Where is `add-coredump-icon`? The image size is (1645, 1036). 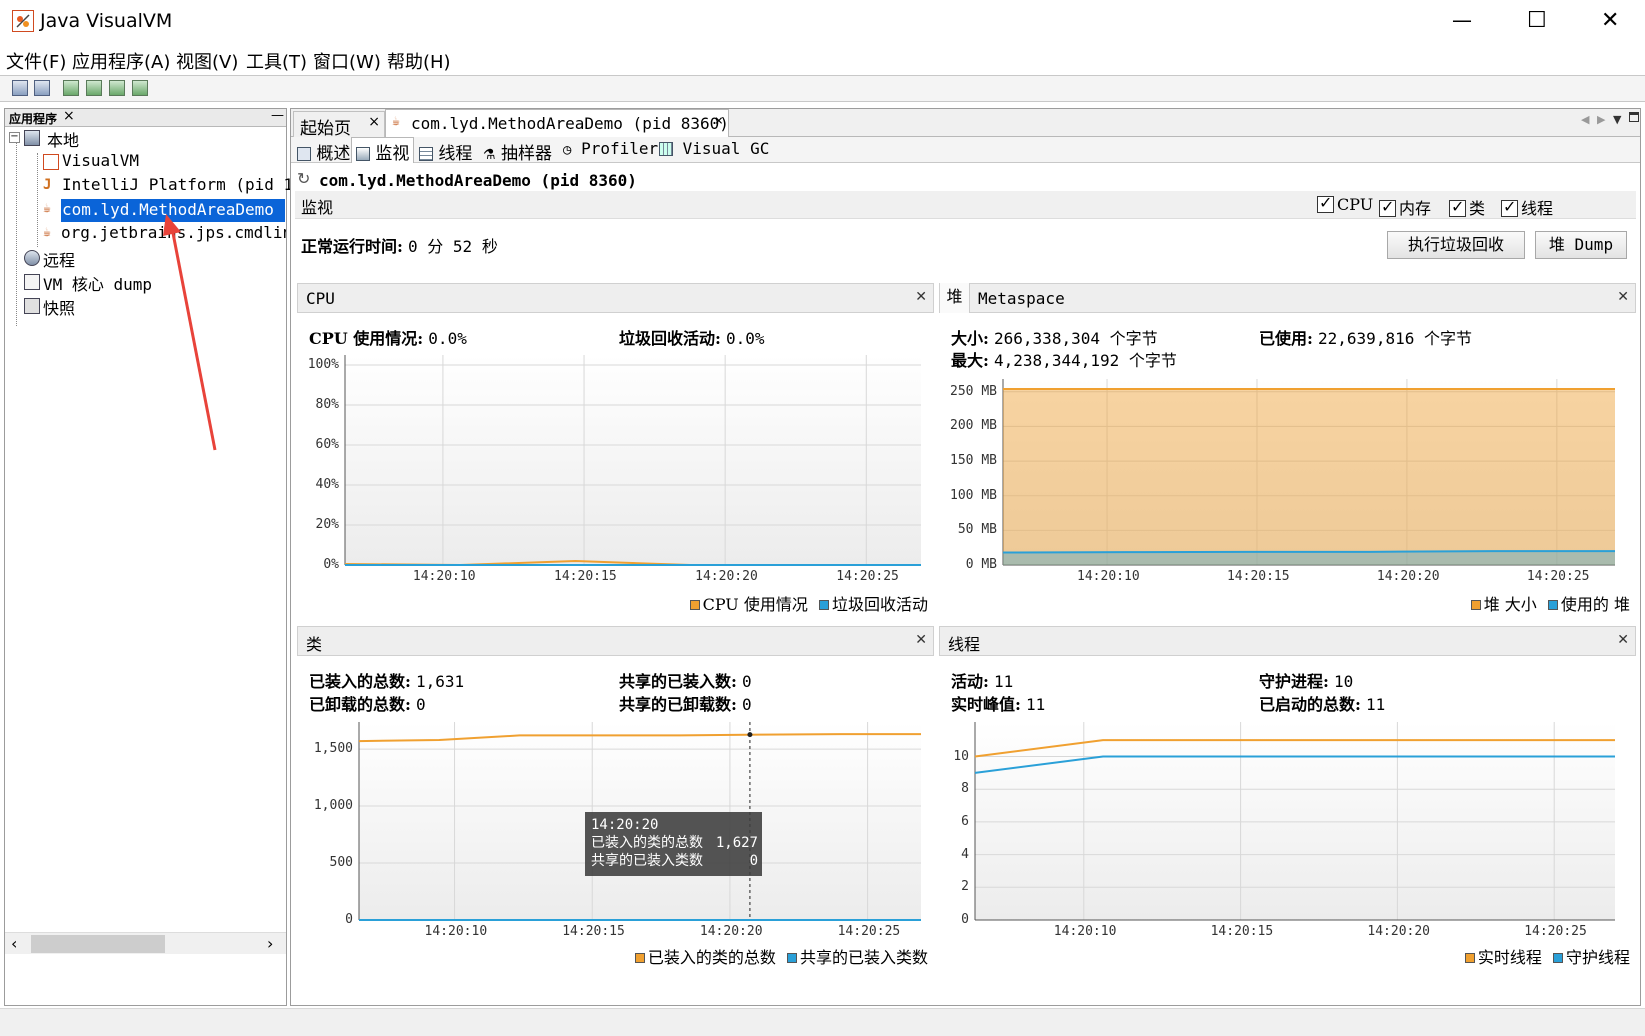
add-coredump-icon is located at coordinates (117, 88).